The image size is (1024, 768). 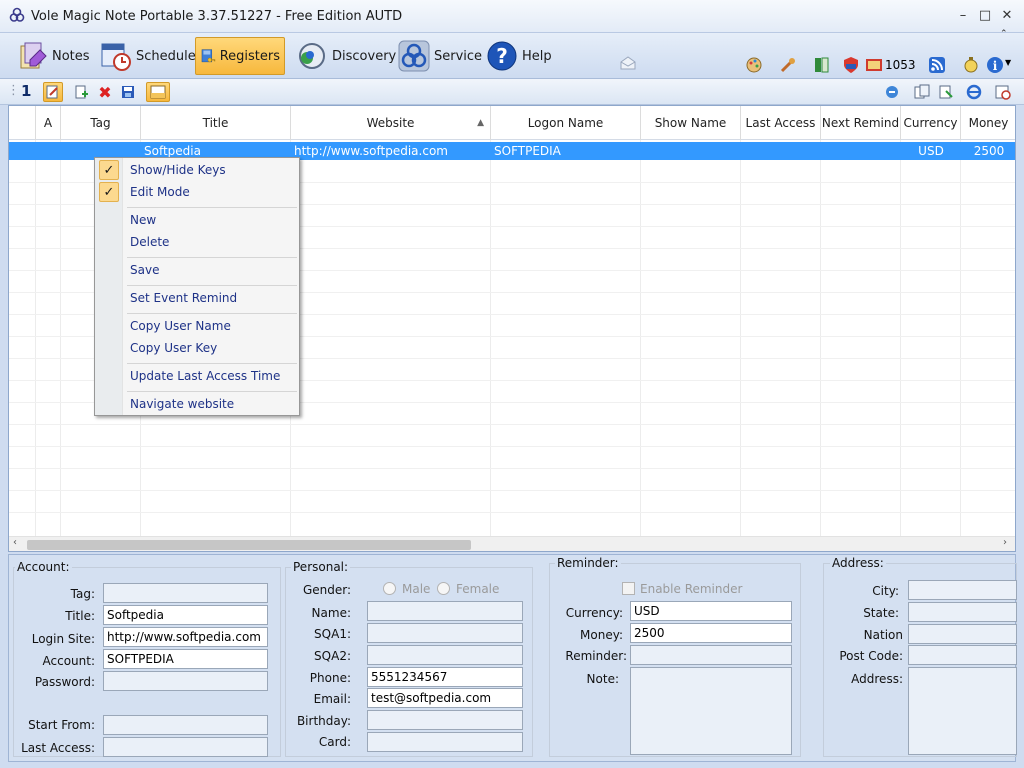 What do you see at coordinates (443, 588) in the screenshot?
I see `female-radio` at bounding box center [443, 588].